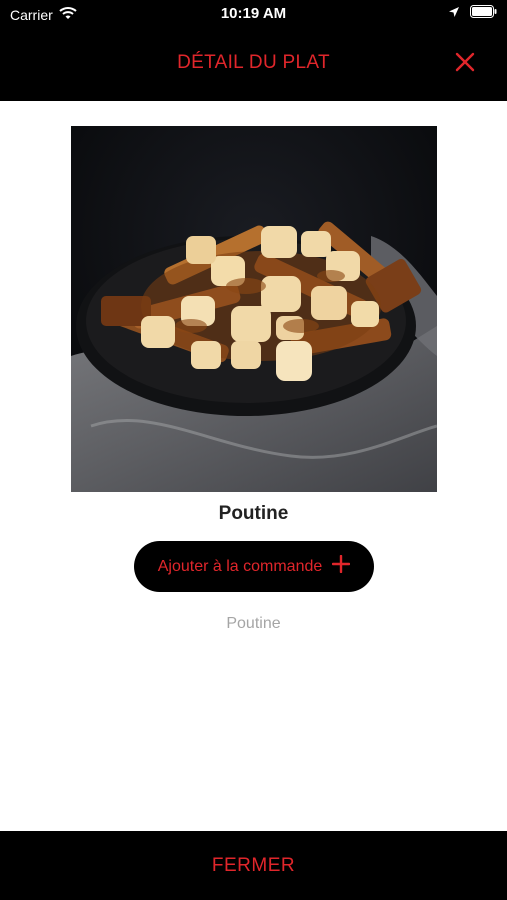  I want to click on status-bar: Carrier 10:19 AM, so click(253, 14).